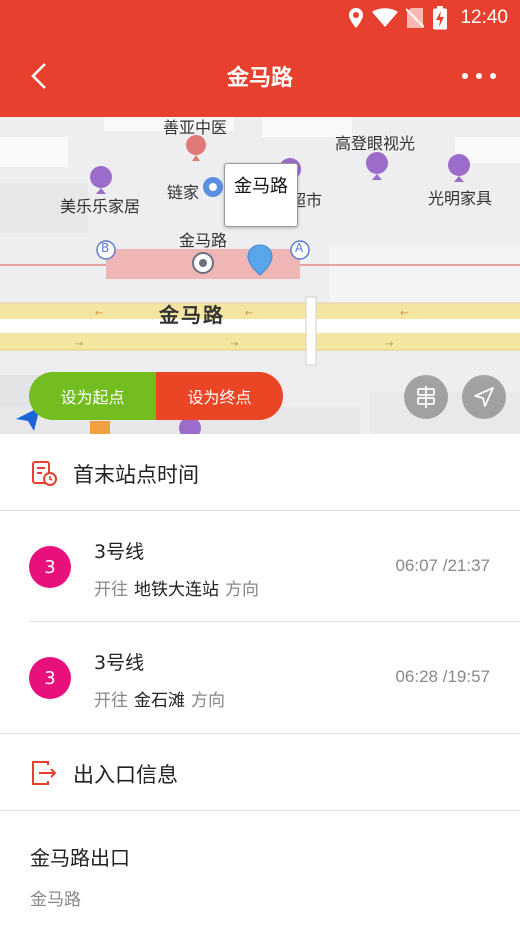 This screenshot has height=926, width=520. What do you see at coordinates (183, 191) in the screenshot?
I see `map-poi-chain: 链家` at bounding box center [183, 191].